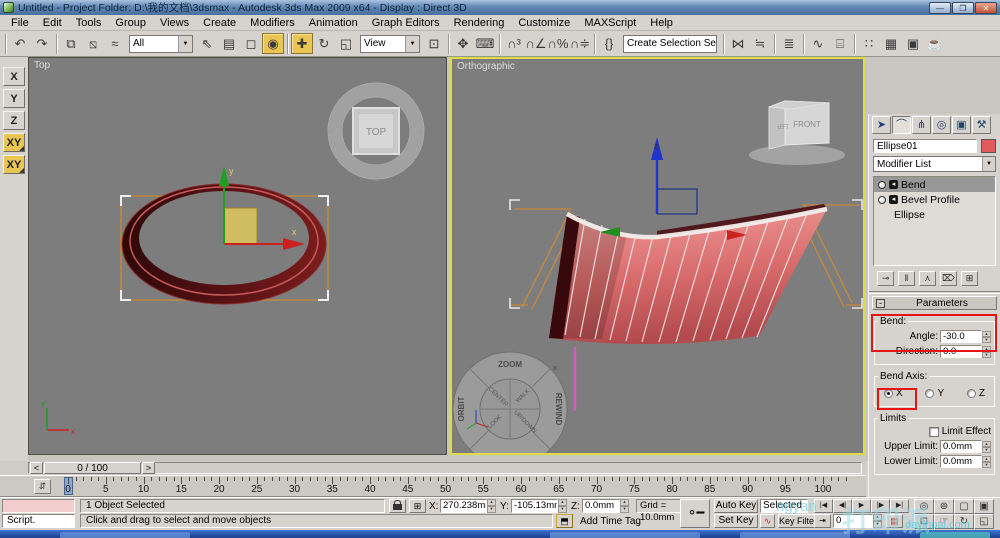 This screenshot has height=538, width=1000. Describe the element at coordinates (913, 43) in the screenshot. I see `rendered-frame-window-button: ▣` at that location.